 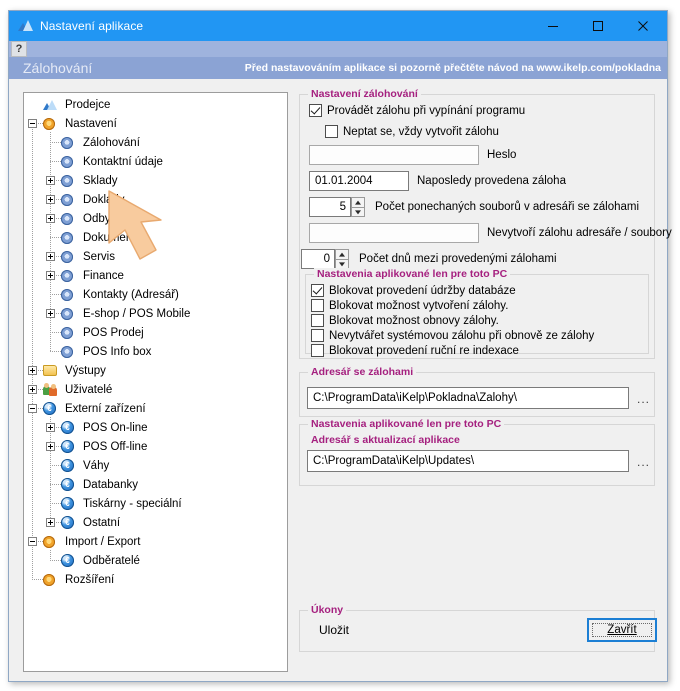 What do you see at coordinates (92, 26) in the screenshot?
I see `window-title: Nastavení aplikace` at bounding box center [92, 26].